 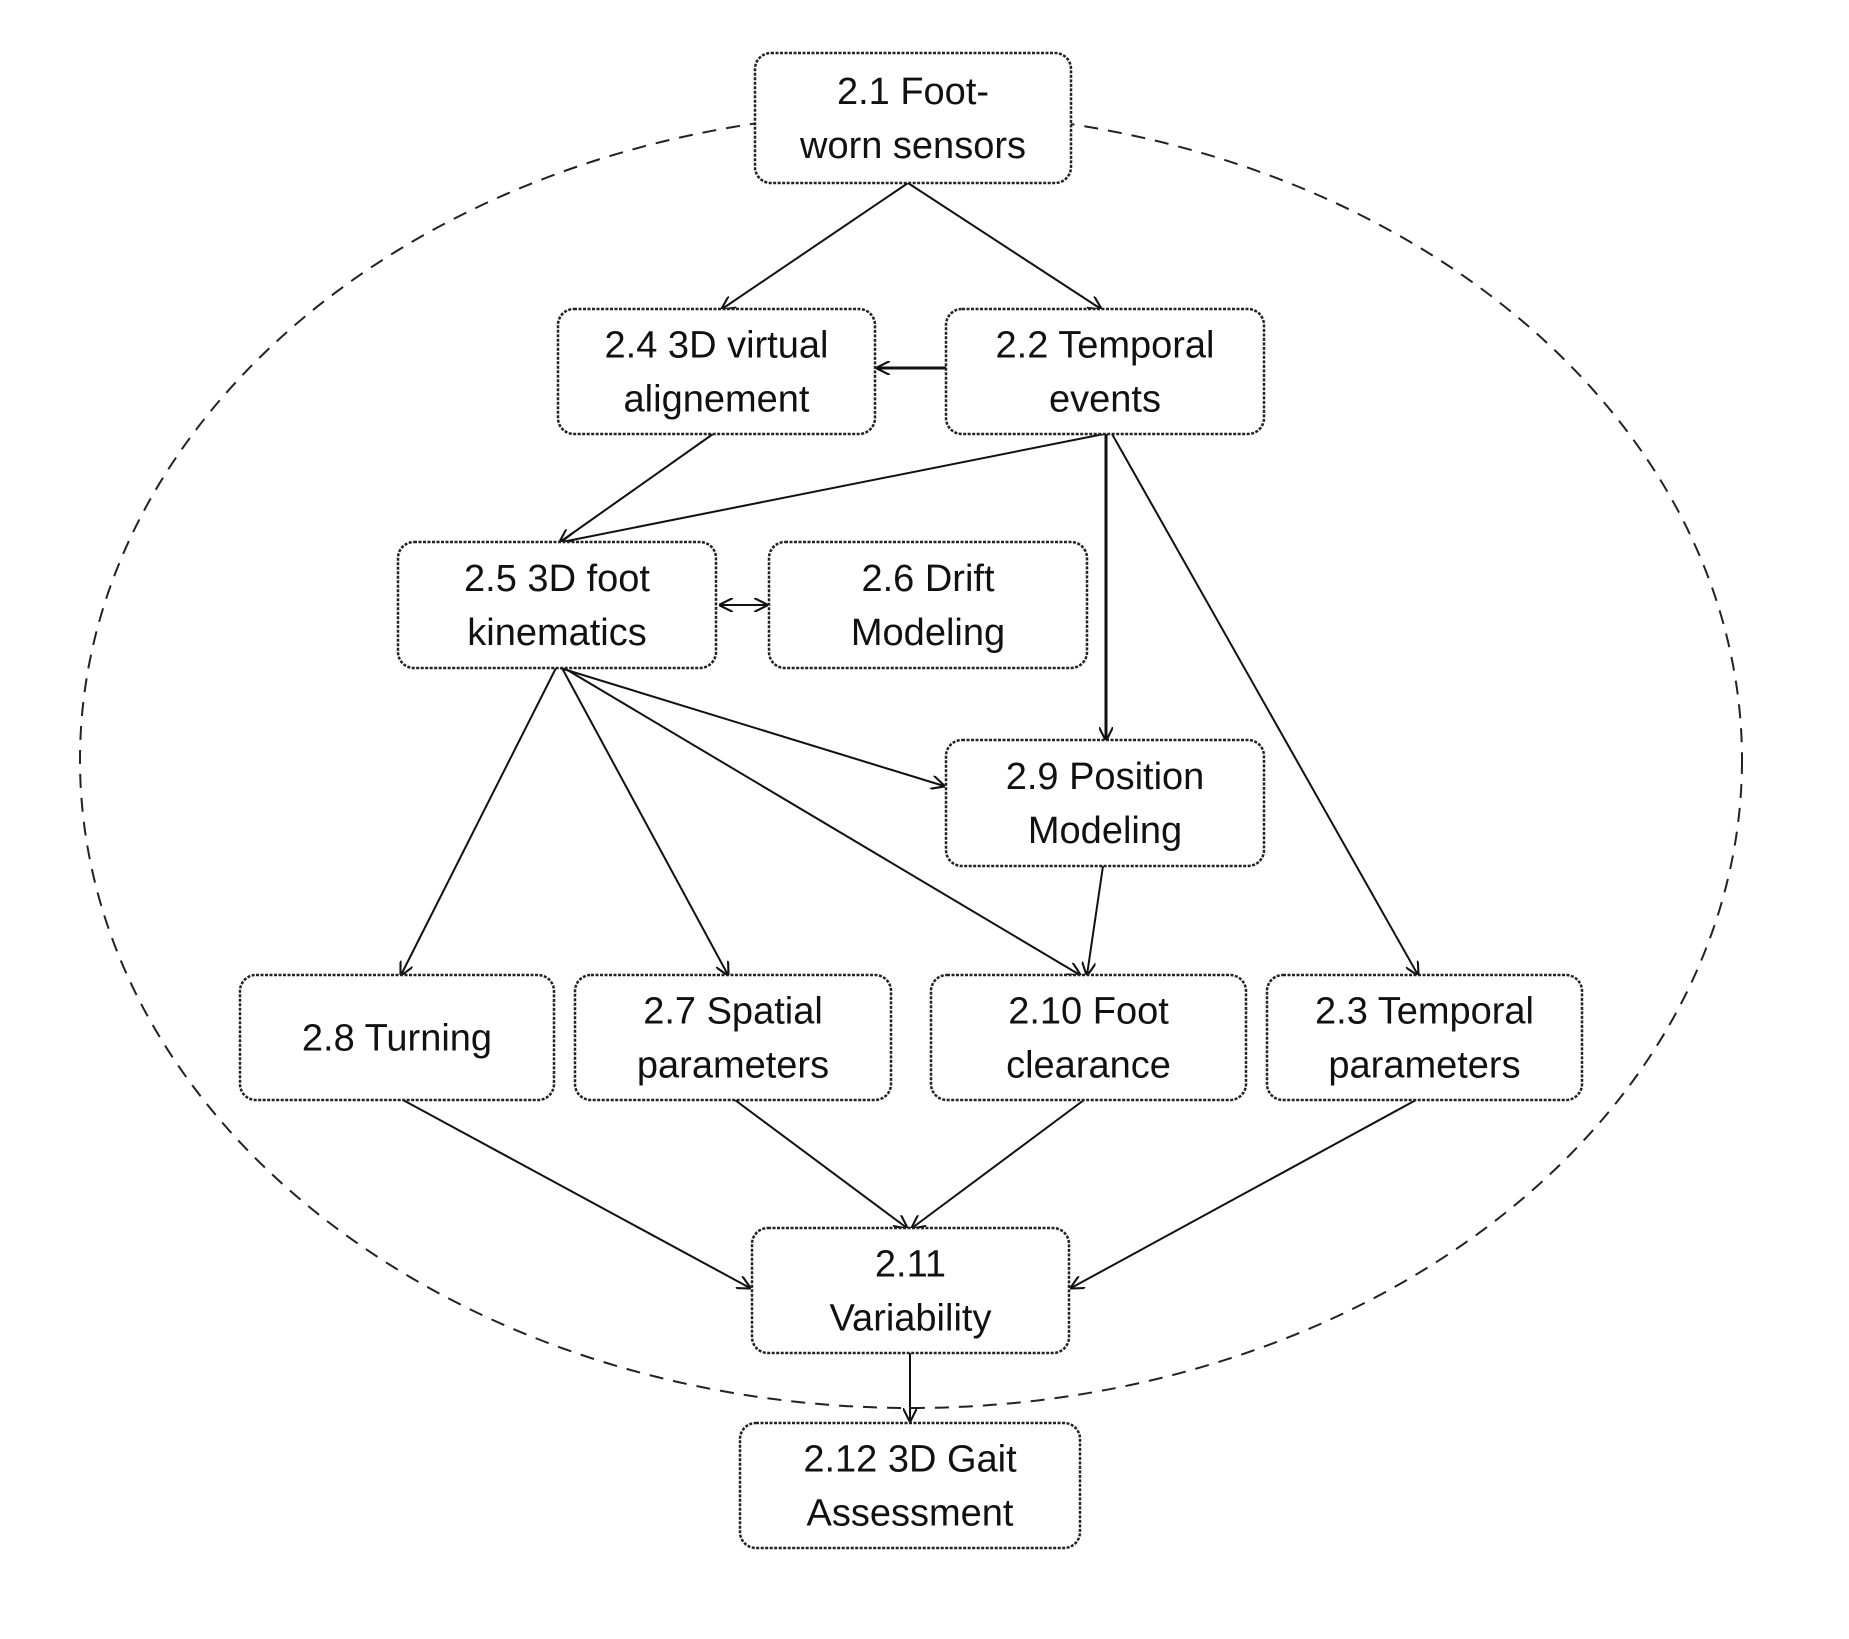 What do you see at coordinates (557, 633) in the screenshot?
I see `node-label: kinematics` at bounding box center [557, 633].